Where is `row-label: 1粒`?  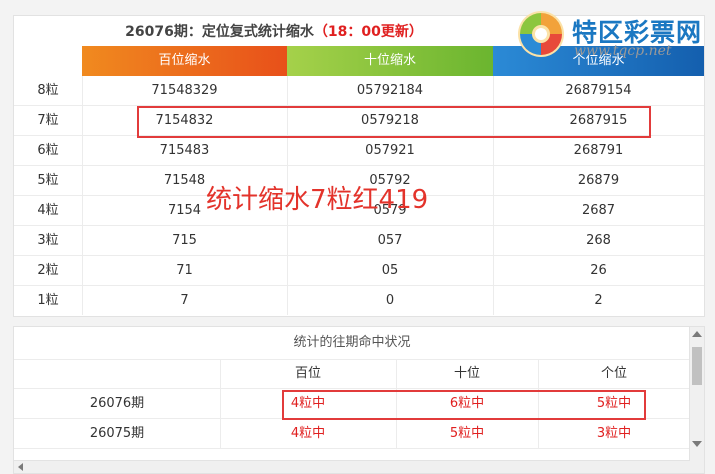 row-label: 1粒 is located at coordinates (48, 300).